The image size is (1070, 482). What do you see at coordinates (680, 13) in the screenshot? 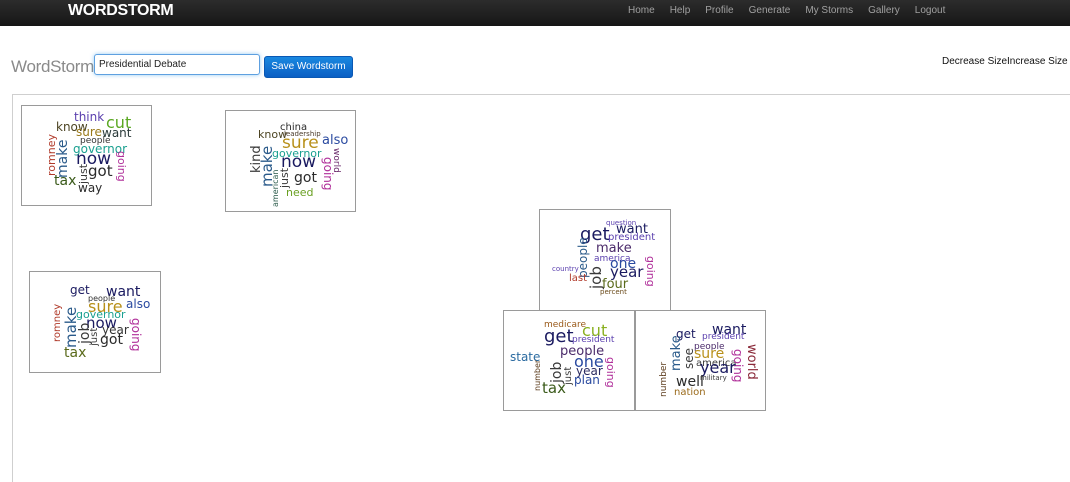
I see `nav-help: Help` at bounding box center [680, 13].